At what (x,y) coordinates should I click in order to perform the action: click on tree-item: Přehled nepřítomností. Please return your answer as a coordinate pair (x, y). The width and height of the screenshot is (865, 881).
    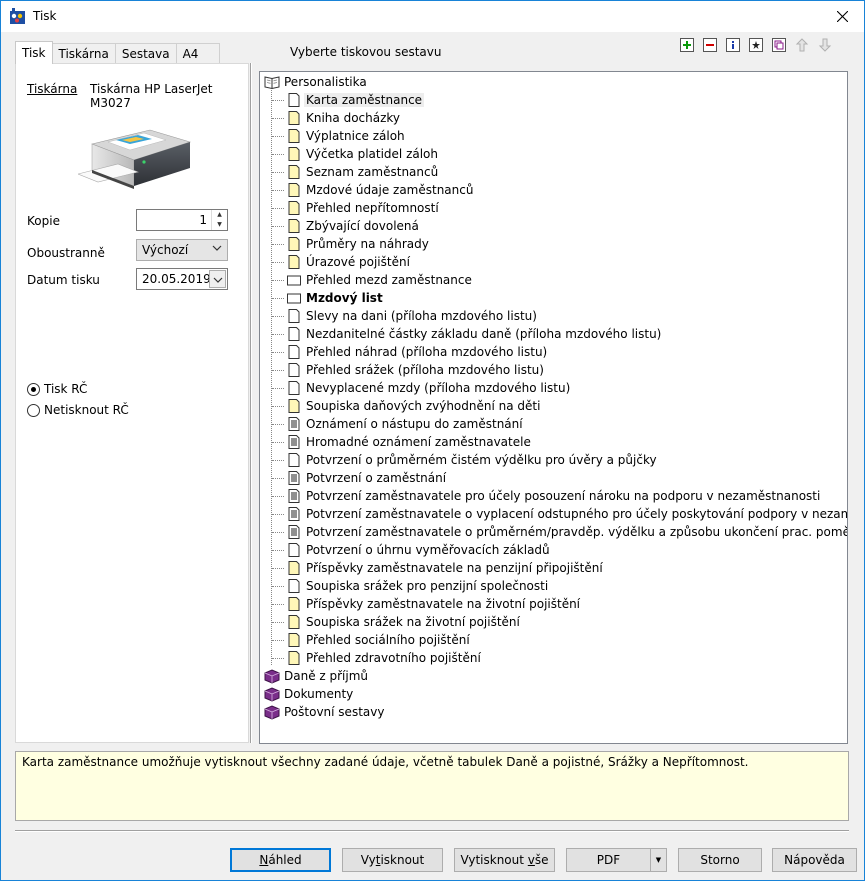
    Looking at the image, I should click on (362, 208).